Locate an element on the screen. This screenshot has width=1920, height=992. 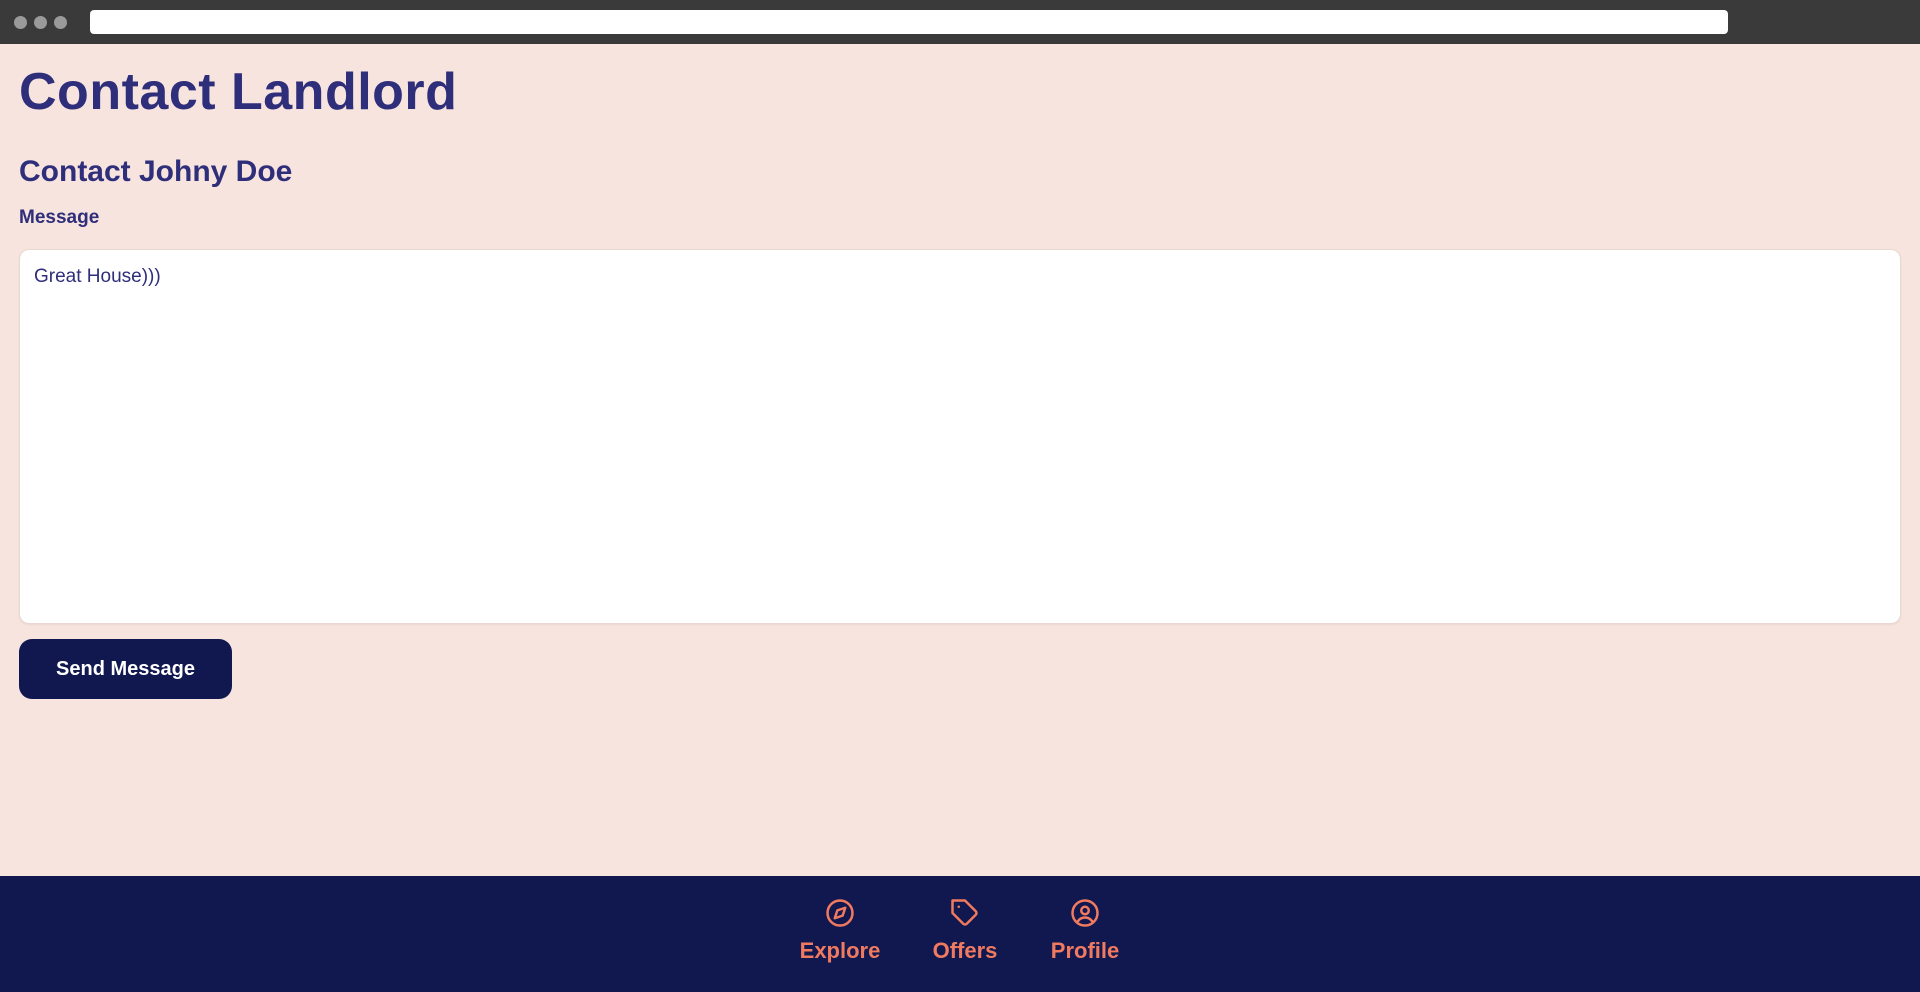
nav-item-explore: Explore is located at coordinates (840, 938).